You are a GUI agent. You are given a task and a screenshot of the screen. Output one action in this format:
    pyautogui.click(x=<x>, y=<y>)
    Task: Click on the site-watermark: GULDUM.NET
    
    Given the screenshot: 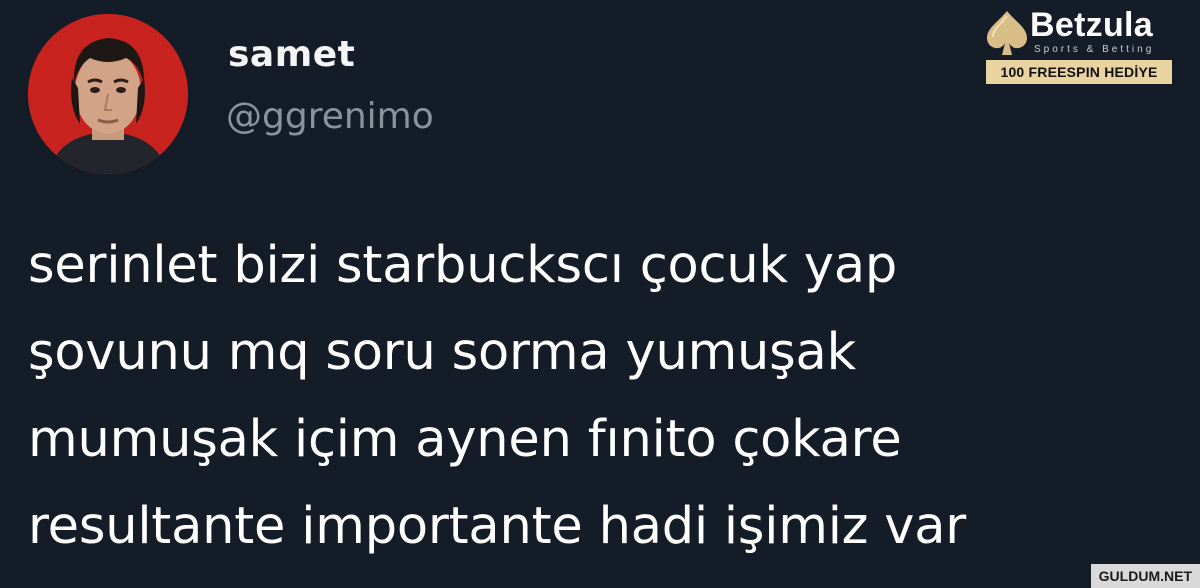 What is the action you would take?
    pyautogui.click(x=1145, y=576)
    